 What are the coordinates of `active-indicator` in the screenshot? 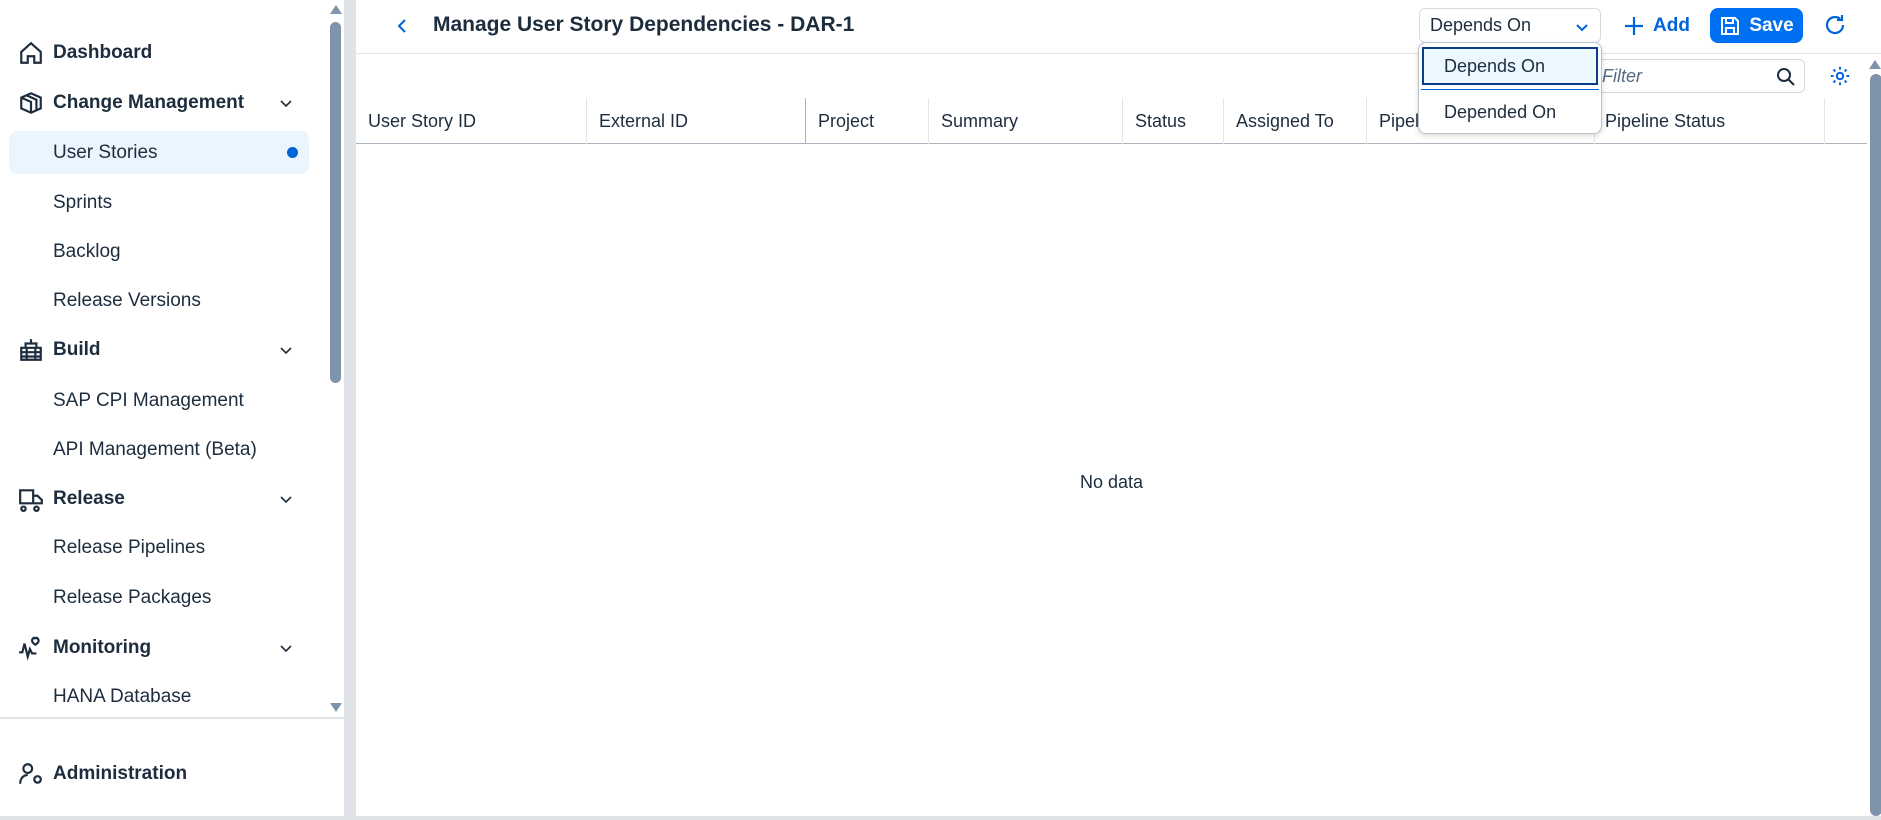 It's located at (292, 152).